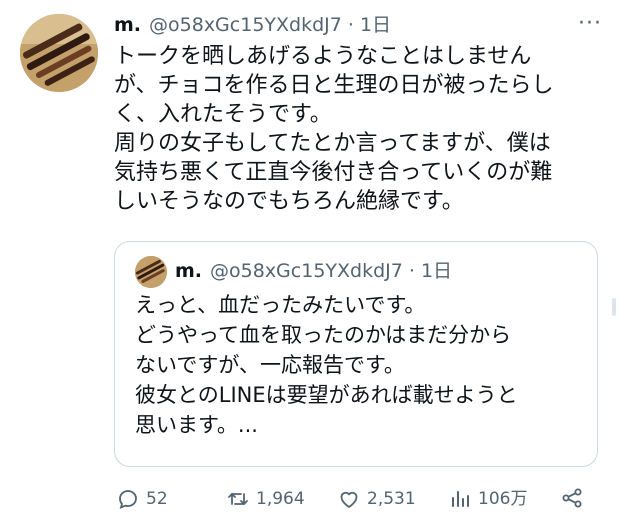 The image size is (620, 516). What do you see at coordinates (590, 24) in the screenshot?
I see `more-icon: ···` at bounding box center [590, 24].